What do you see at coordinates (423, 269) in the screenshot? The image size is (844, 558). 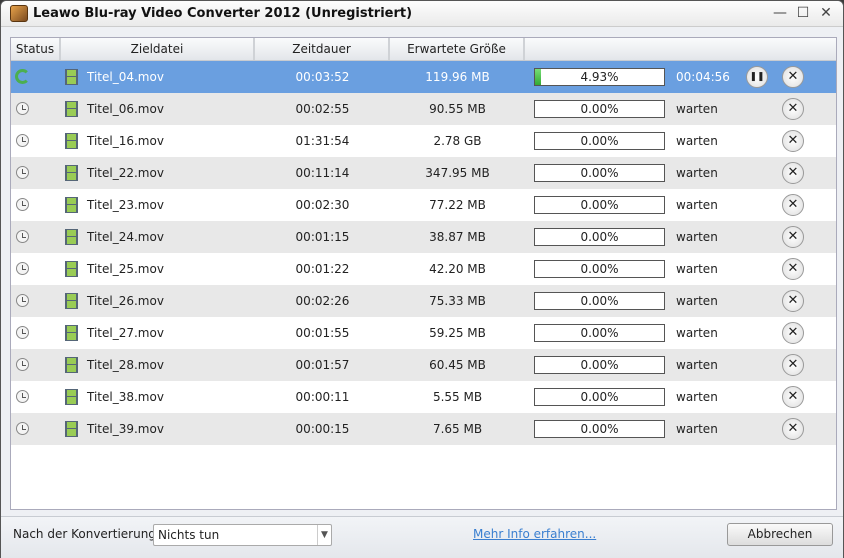 I see `table-row: Titel_25.mov 00:01:22 42.20 MB 0.00% warten ✕` at bounding box center [423, 269].